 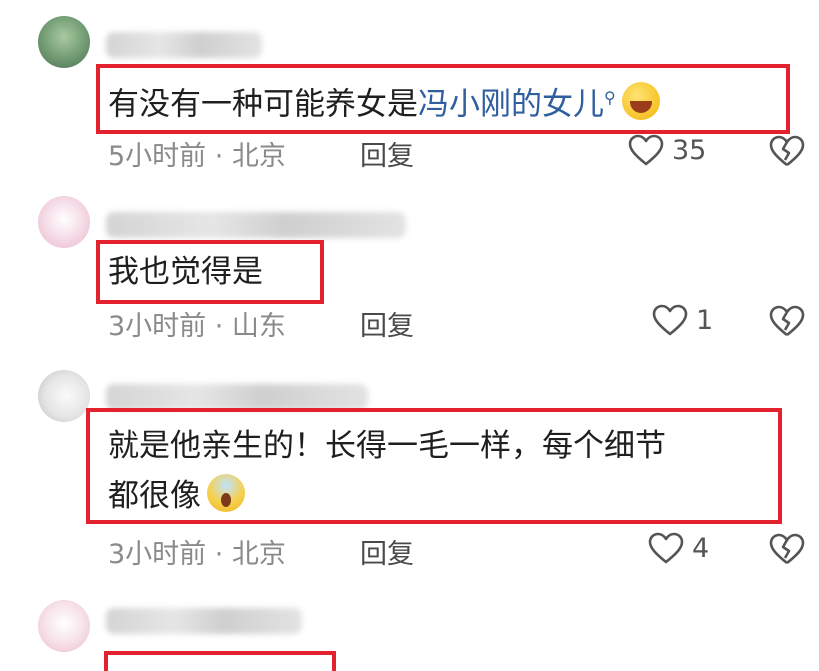 I want to click on comment-meta: 3小时前 · 北京, so click(x=197, y=554).